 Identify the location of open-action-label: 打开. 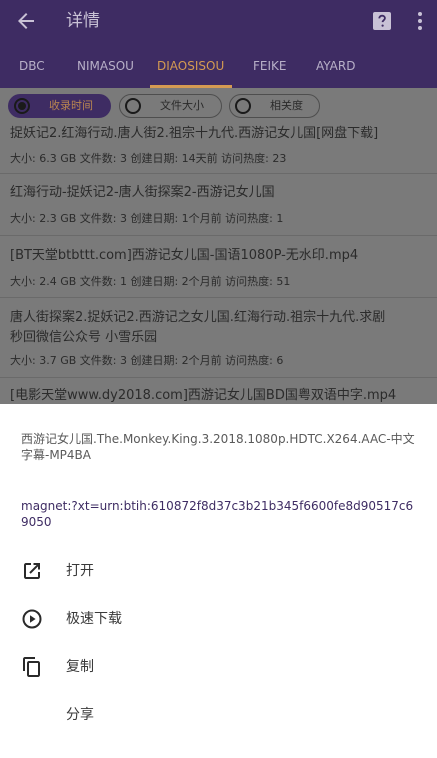
(80, 571).